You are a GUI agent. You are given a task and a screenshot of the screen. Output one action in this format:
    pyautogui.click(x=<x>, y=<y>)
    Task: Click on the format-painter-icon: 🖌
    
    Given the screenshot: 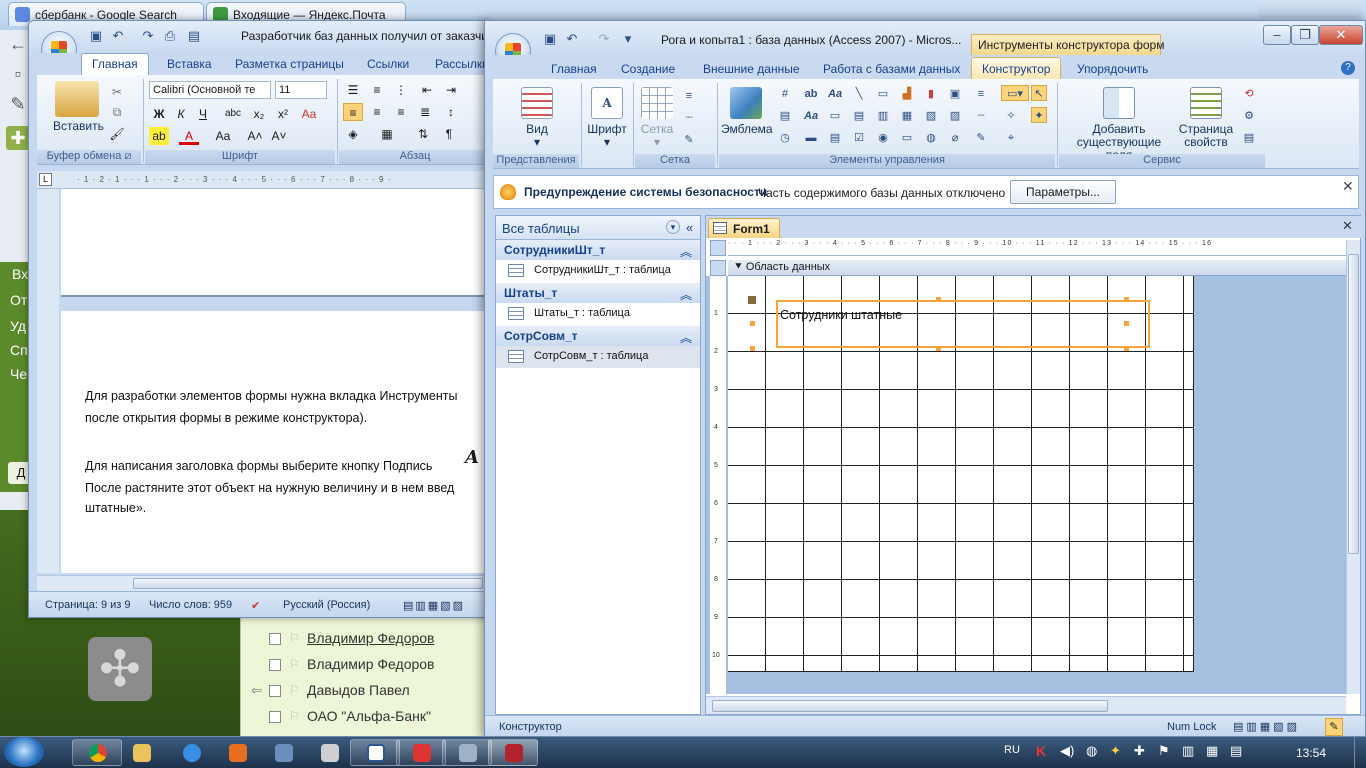 What is the action you would take?
    pyautogui.click(x=117, y=134)
    